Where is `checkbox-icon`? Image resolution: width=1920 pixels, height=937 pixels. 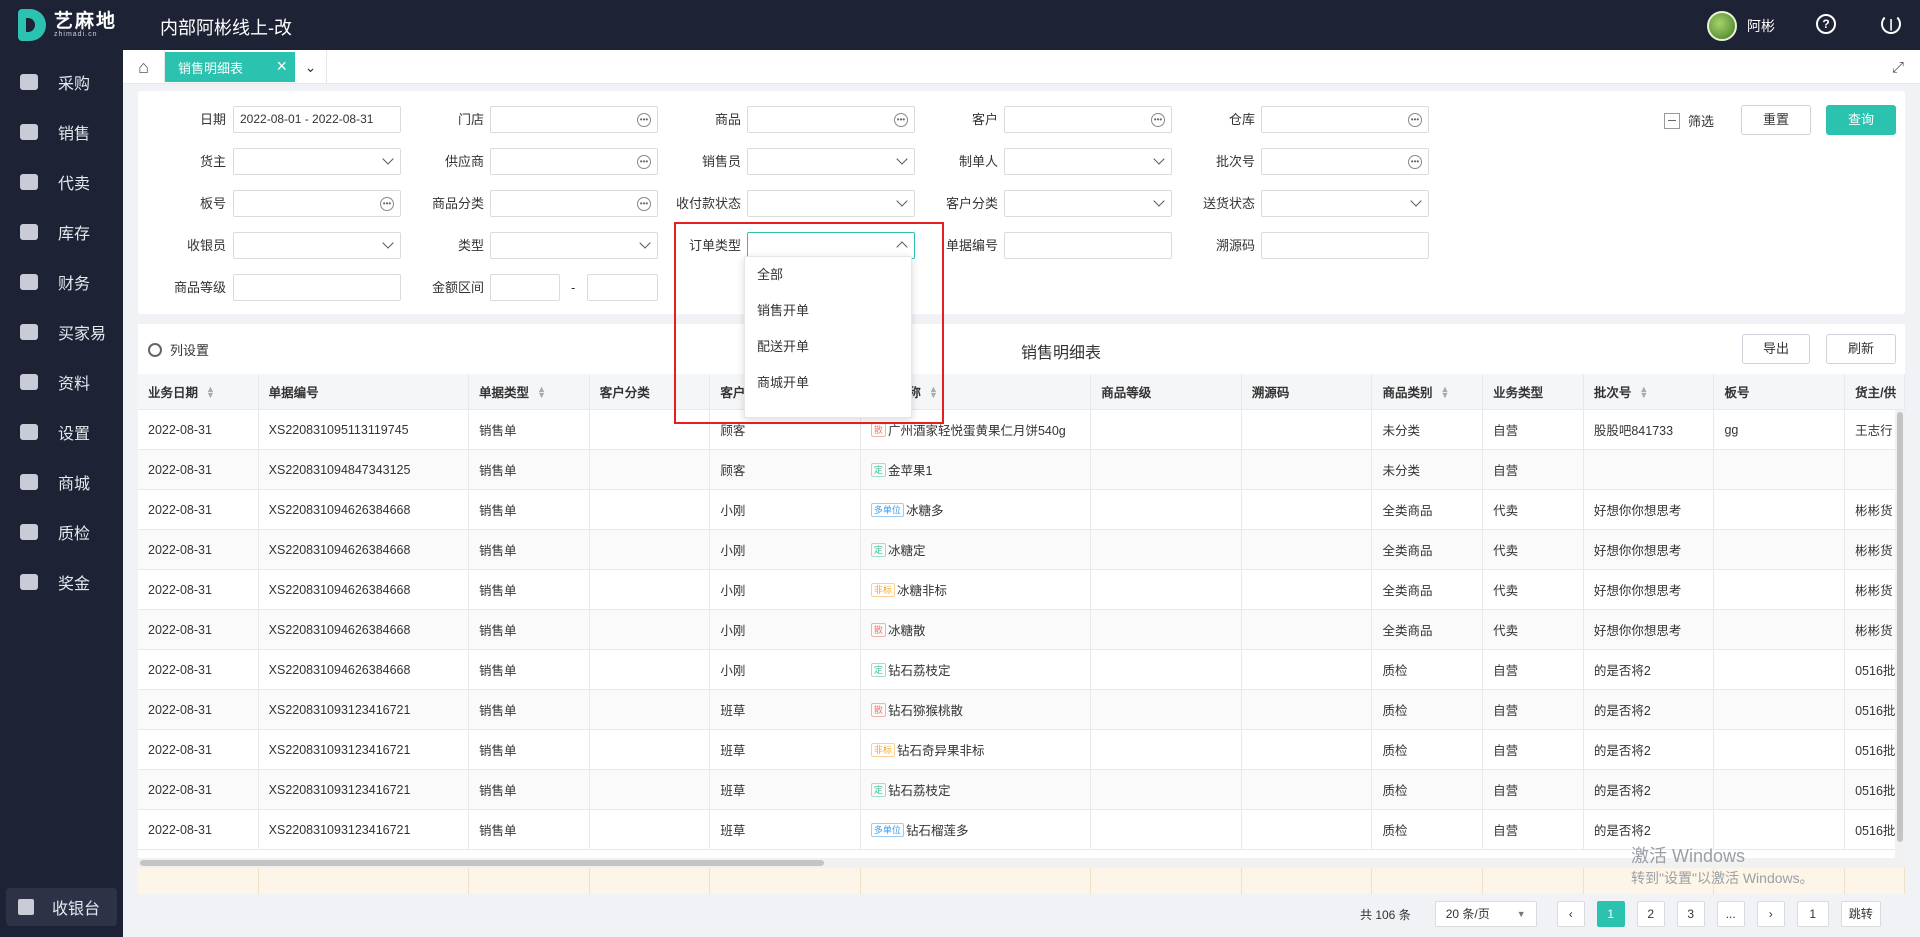
checkbox-icon is located at coordinates (1672, 120).